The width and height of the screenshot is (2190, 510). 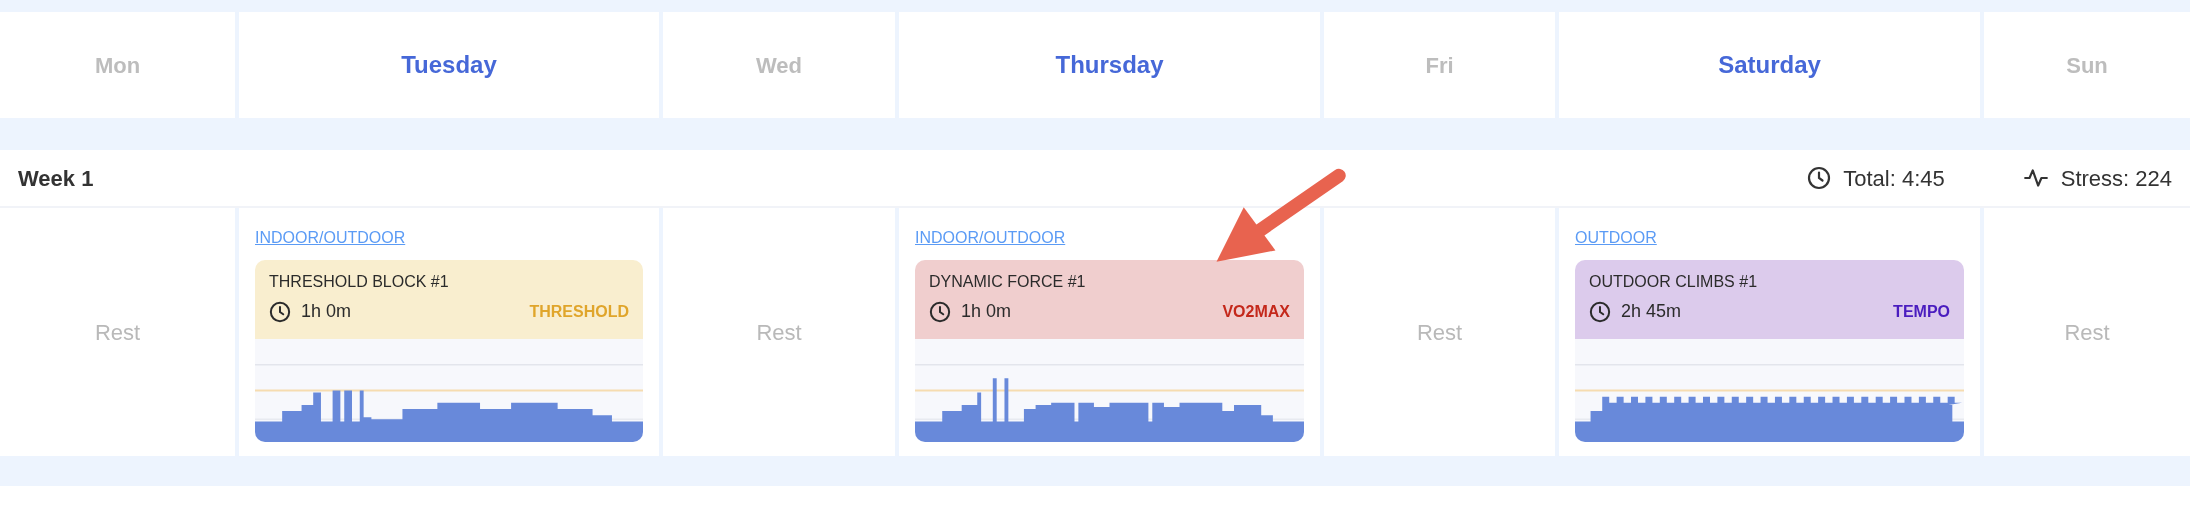 I want to click on week-title: Week 1, so click(x=56, y=178).